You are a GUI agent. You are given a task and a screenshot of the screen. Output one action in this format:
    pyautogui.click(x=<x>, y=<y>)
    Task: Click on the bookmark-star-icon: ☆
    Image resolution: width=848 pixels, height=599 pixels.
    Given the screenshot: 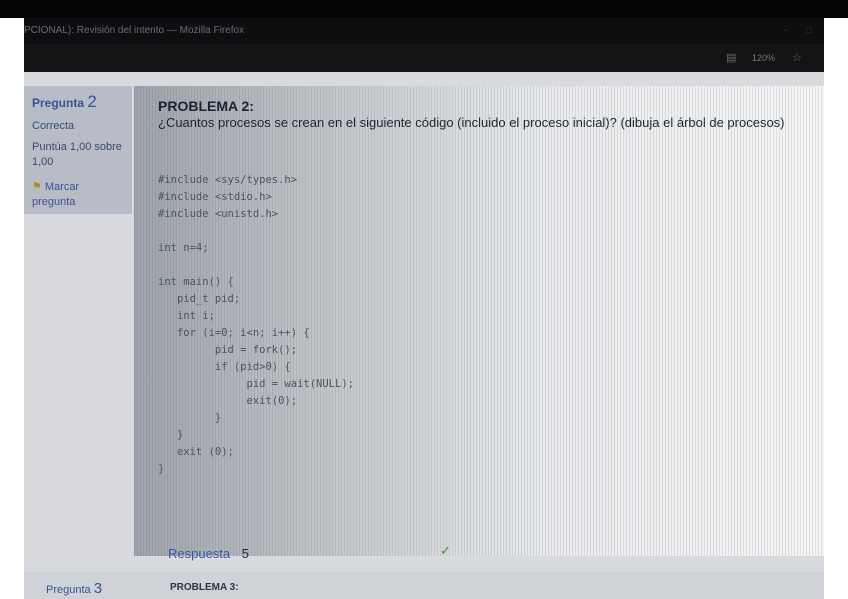 What is the action you would take?
    pyautogui.click(x=797, y=57)
    